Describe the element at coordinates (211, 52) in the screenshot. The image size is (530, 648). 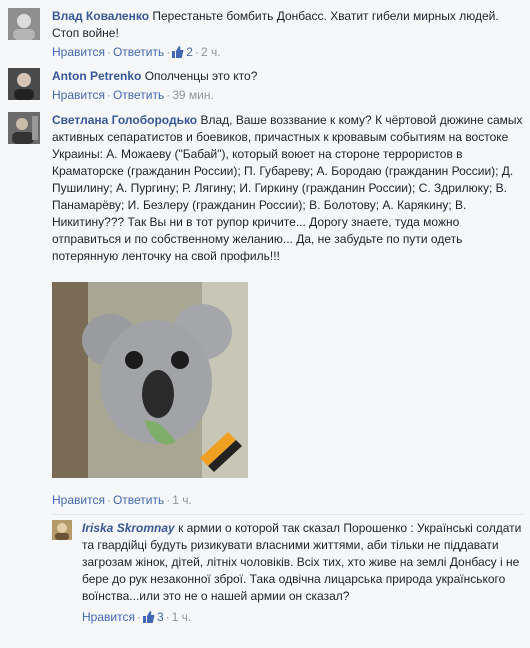
I see `timestamp: 2 ч.` at that location.